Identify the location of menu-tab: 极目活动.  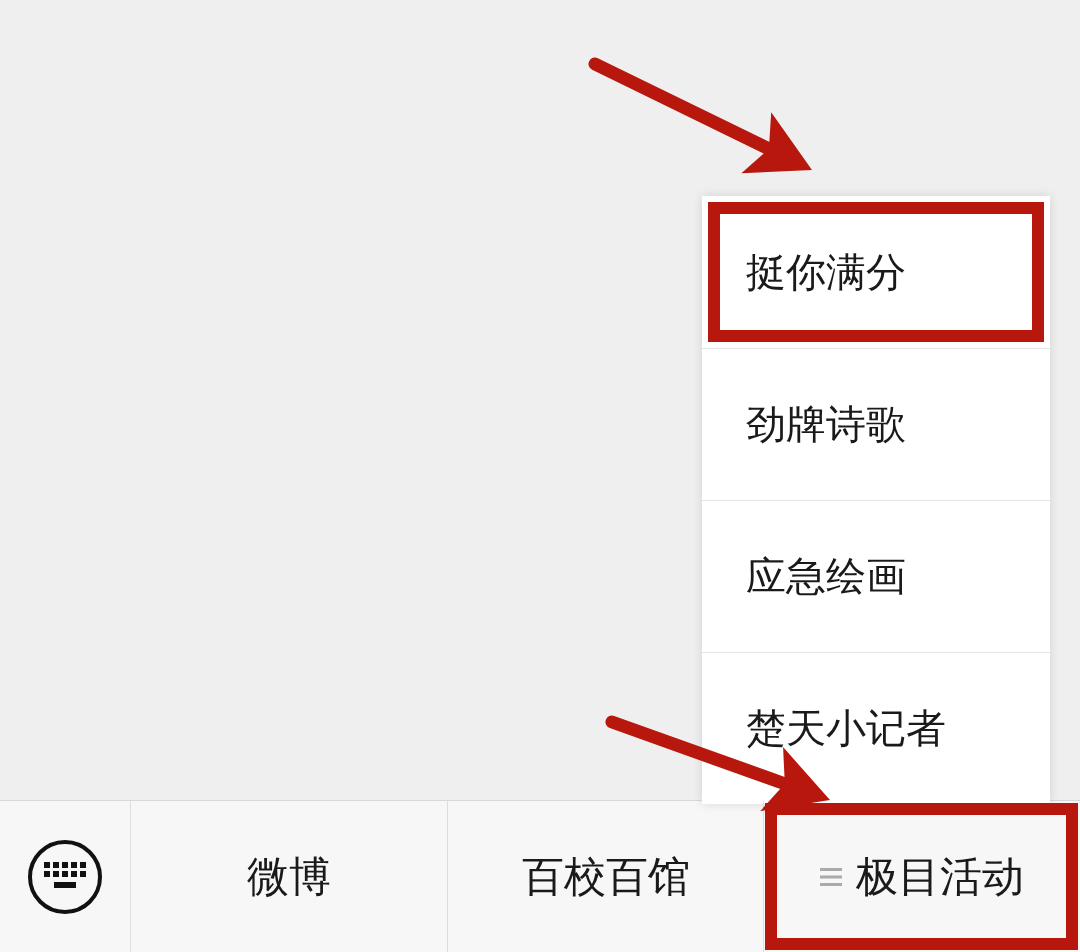
(921, 876).